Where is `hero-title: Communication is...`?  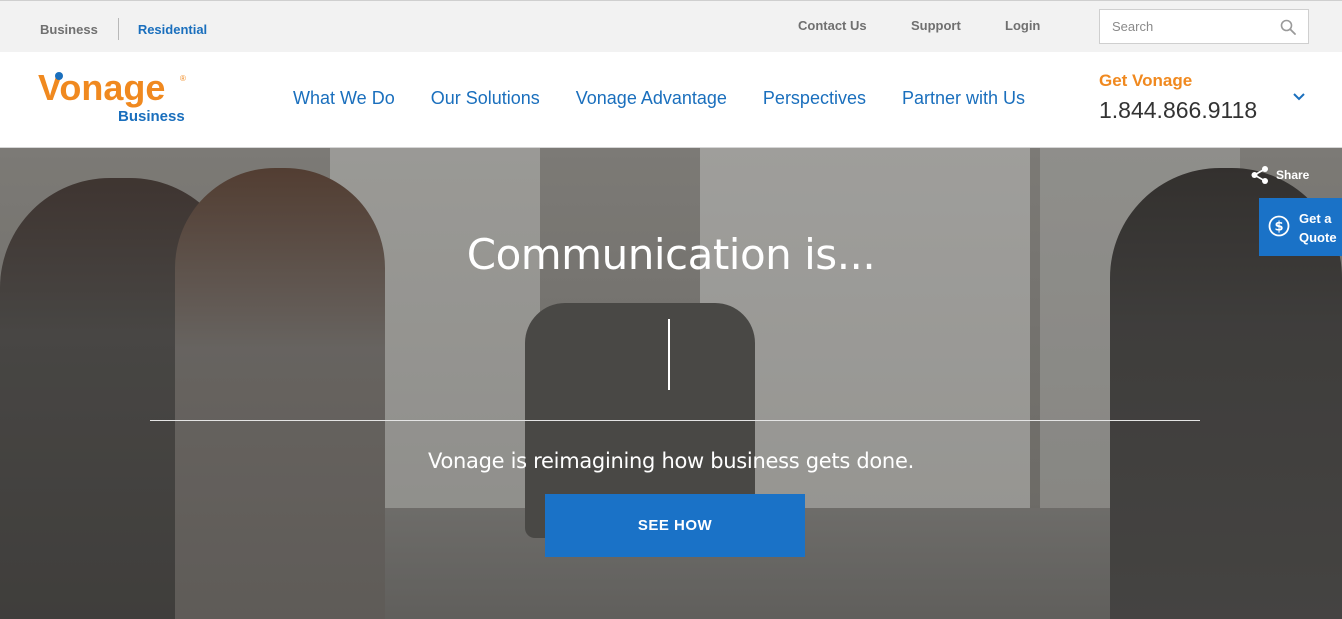 hero-title: Communication is... is located at coordinates (671, 254).